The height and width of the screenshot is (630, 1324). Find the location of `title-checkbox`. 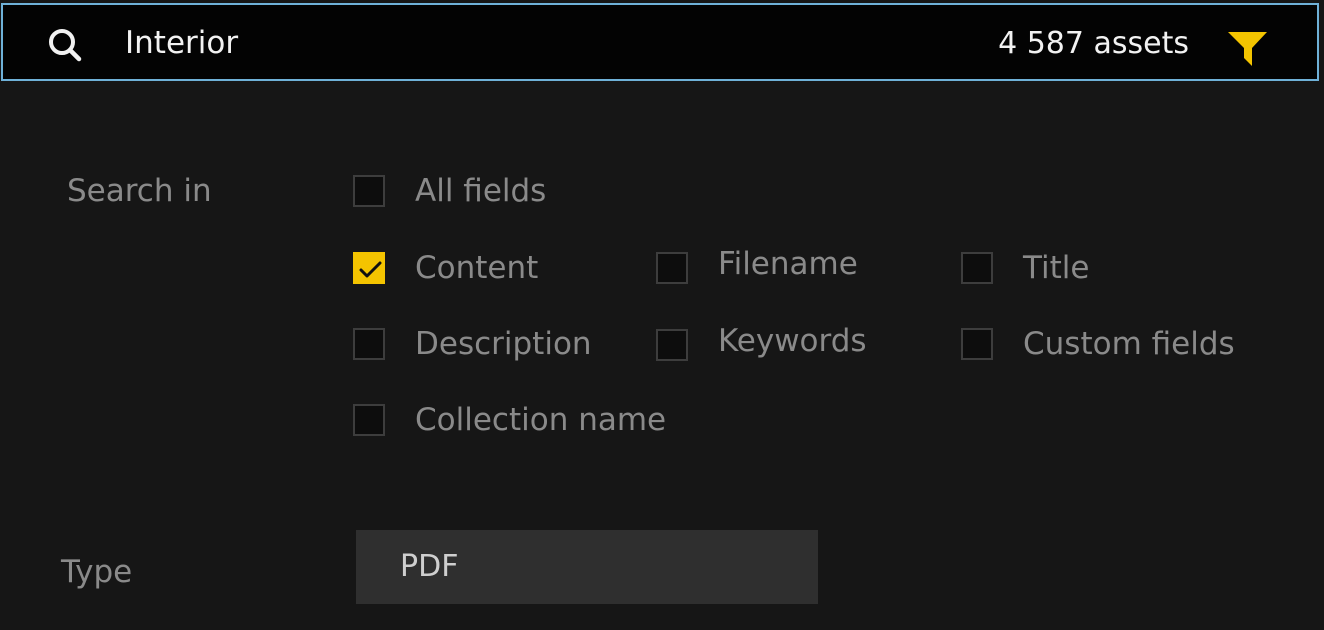

title-checkbox is located at coordinates (977, 268).